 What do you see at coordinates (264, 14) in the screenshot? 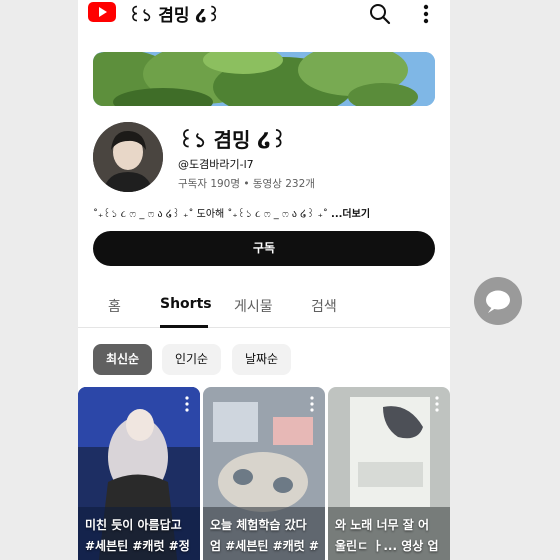
I see `top-app-bar: ꒰১ 겸밍 ໒꒱` at bounding box center [264, 14].